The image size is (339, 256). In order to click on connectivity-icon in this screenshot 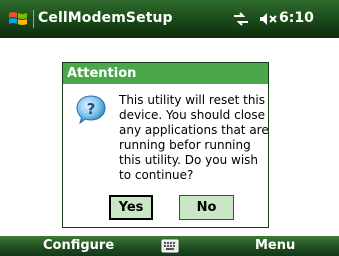, I will do `click(241, 19)`.